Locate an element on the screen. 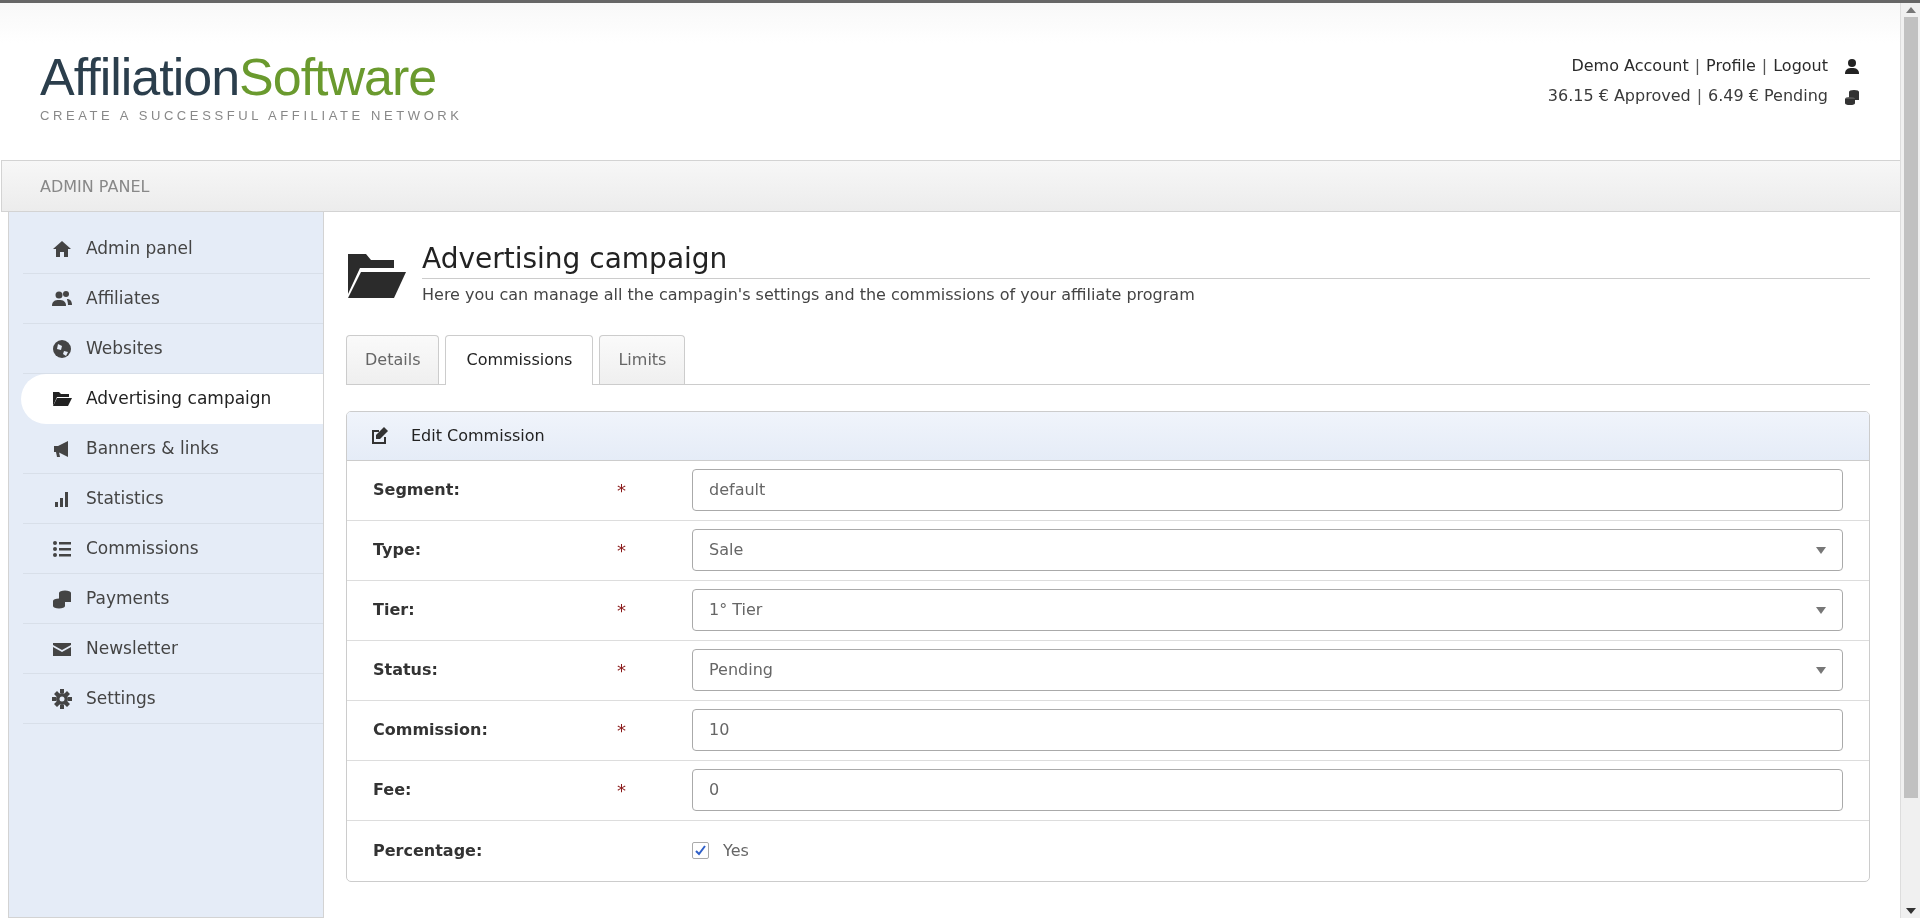 The height and width of the screenshot is (918, 1920). page-subtitle: Here you can manage all the campagin's settings and the commissions of your affiliate program is located at coordinates (809, 294).